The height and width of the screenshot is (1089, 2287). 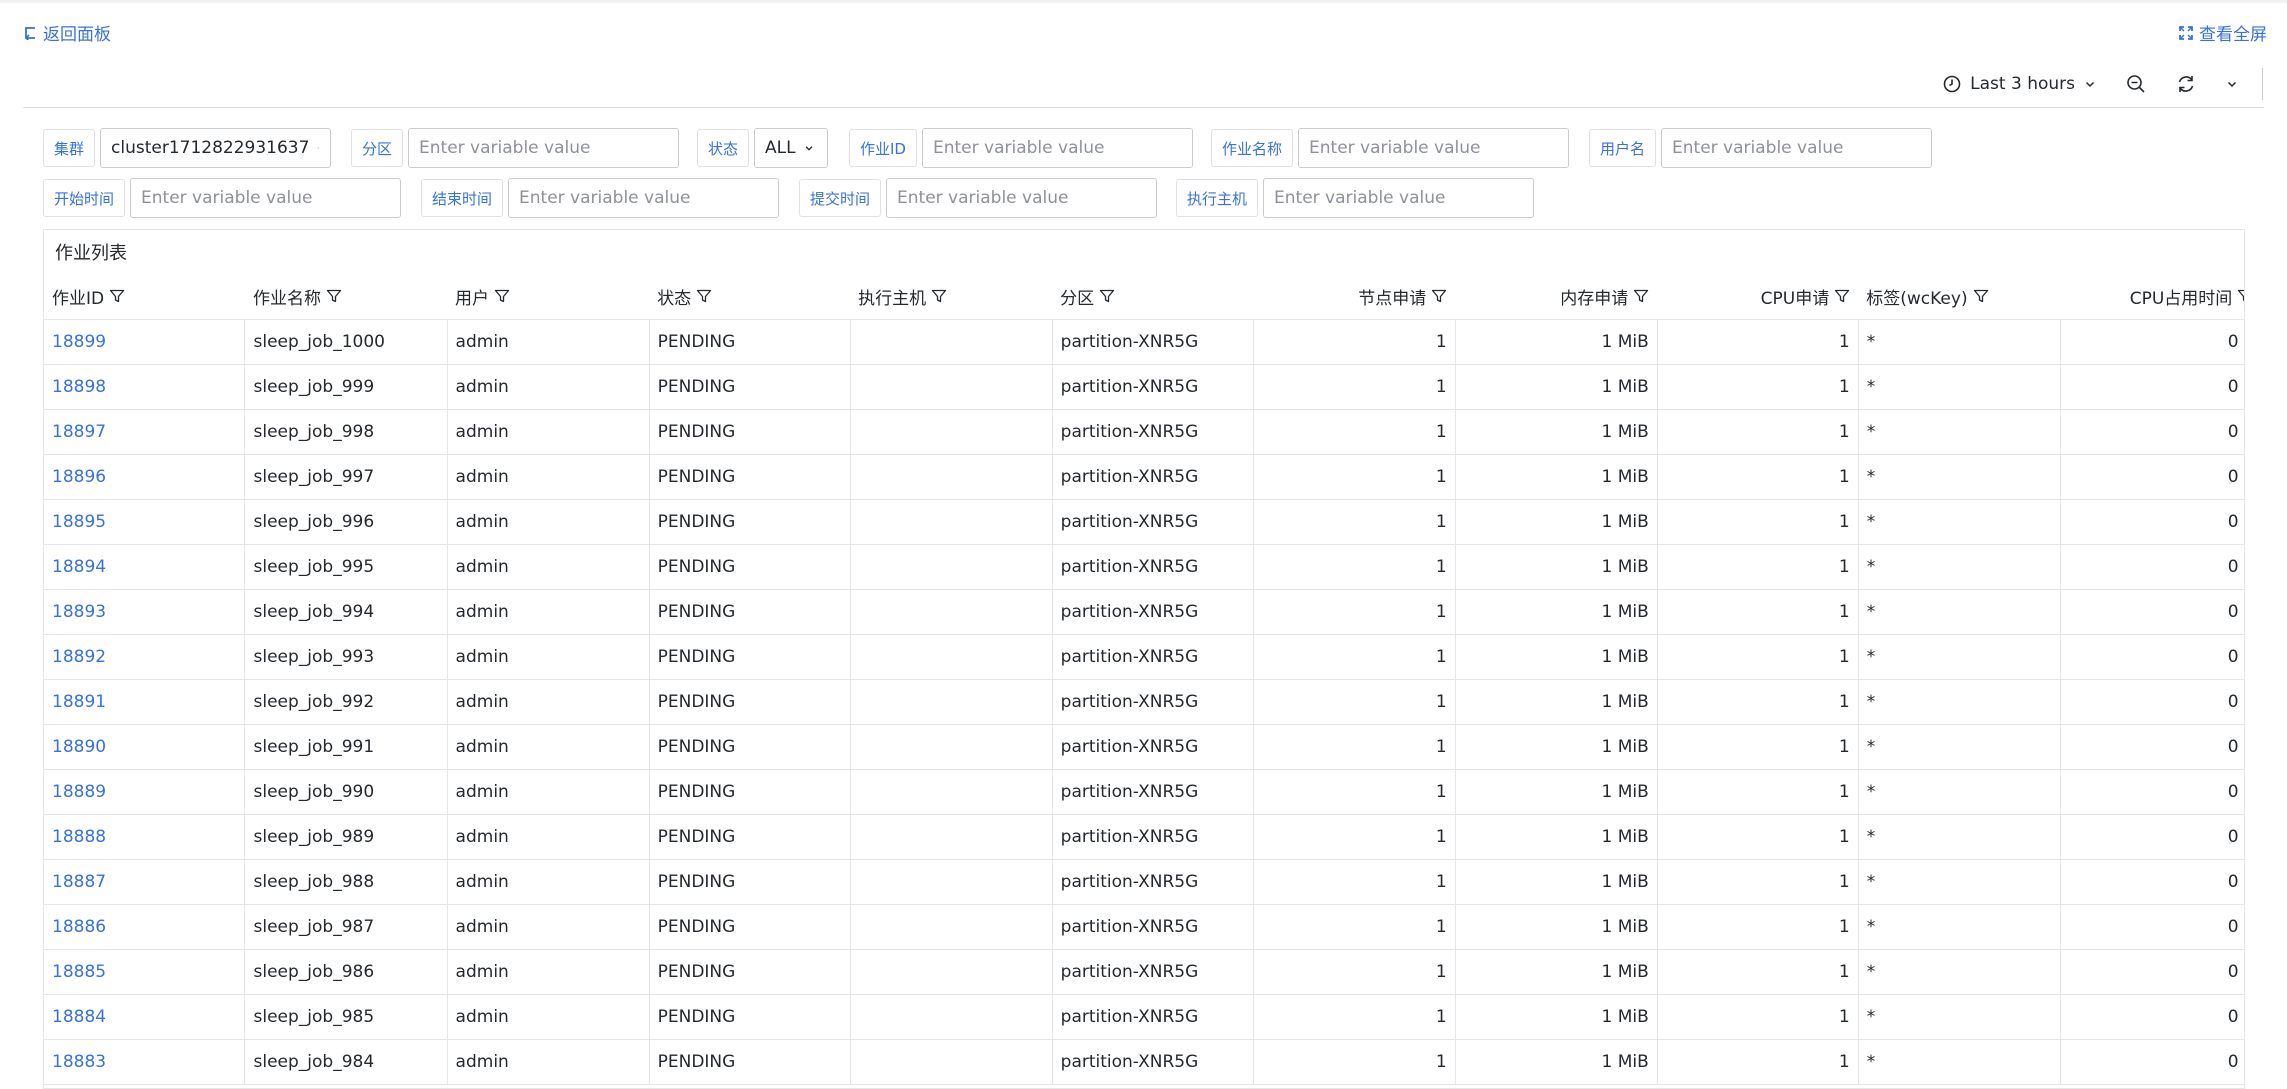 What do you see at coordinates (79, 837) in the screenshot?
I see `job-id-link: 18888` at bounding box center [79, 837].